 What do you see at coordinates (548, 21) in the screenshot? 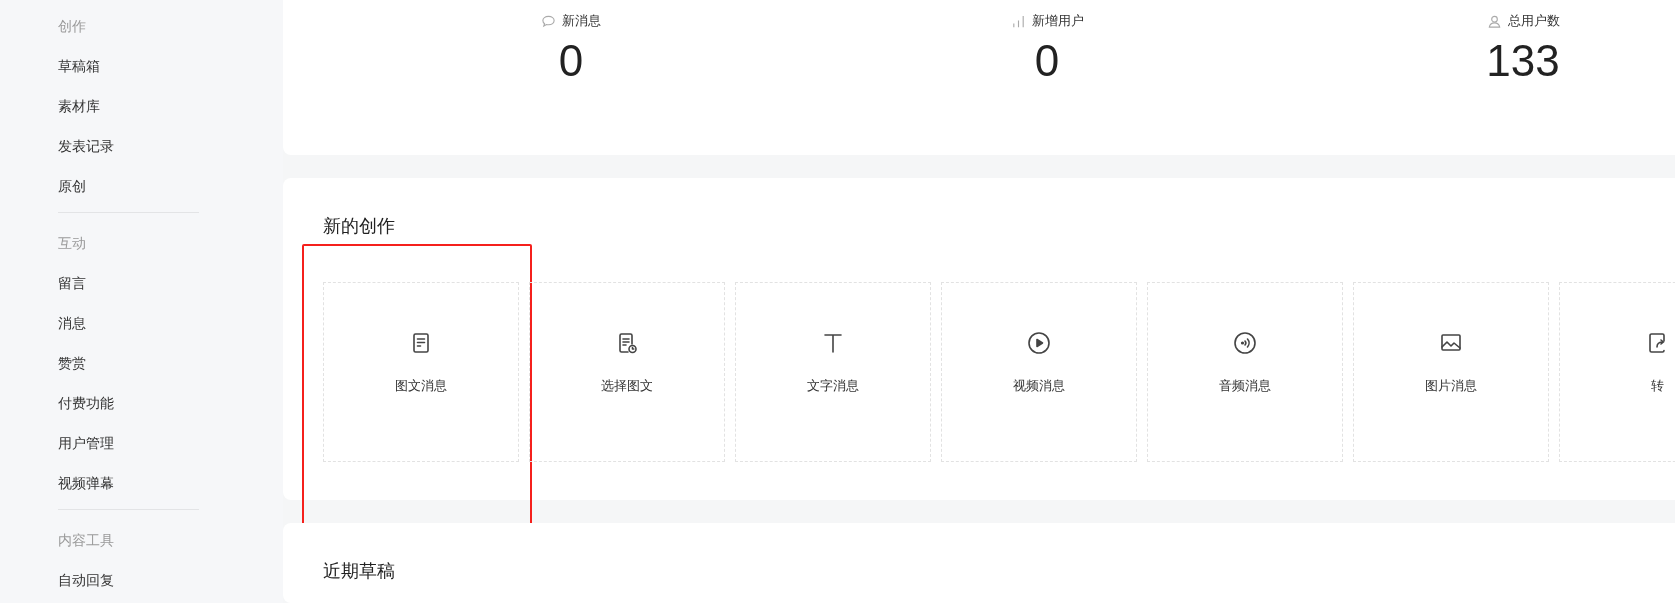
I see `chat-icon` at bounding box center [548, 21].